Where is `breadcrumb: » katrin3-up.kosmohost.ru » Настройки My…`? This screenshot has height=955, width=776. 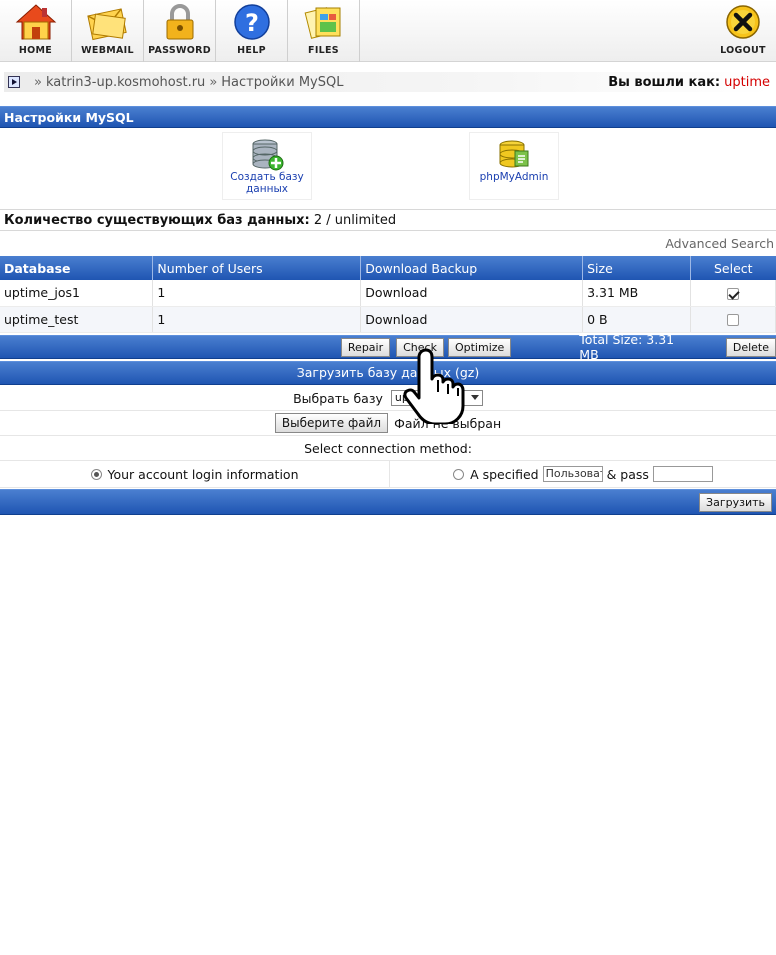 breadcrumb: » katrin3-up.kosmohost.ru » Настройки My… is located at coordinates (388, 82).